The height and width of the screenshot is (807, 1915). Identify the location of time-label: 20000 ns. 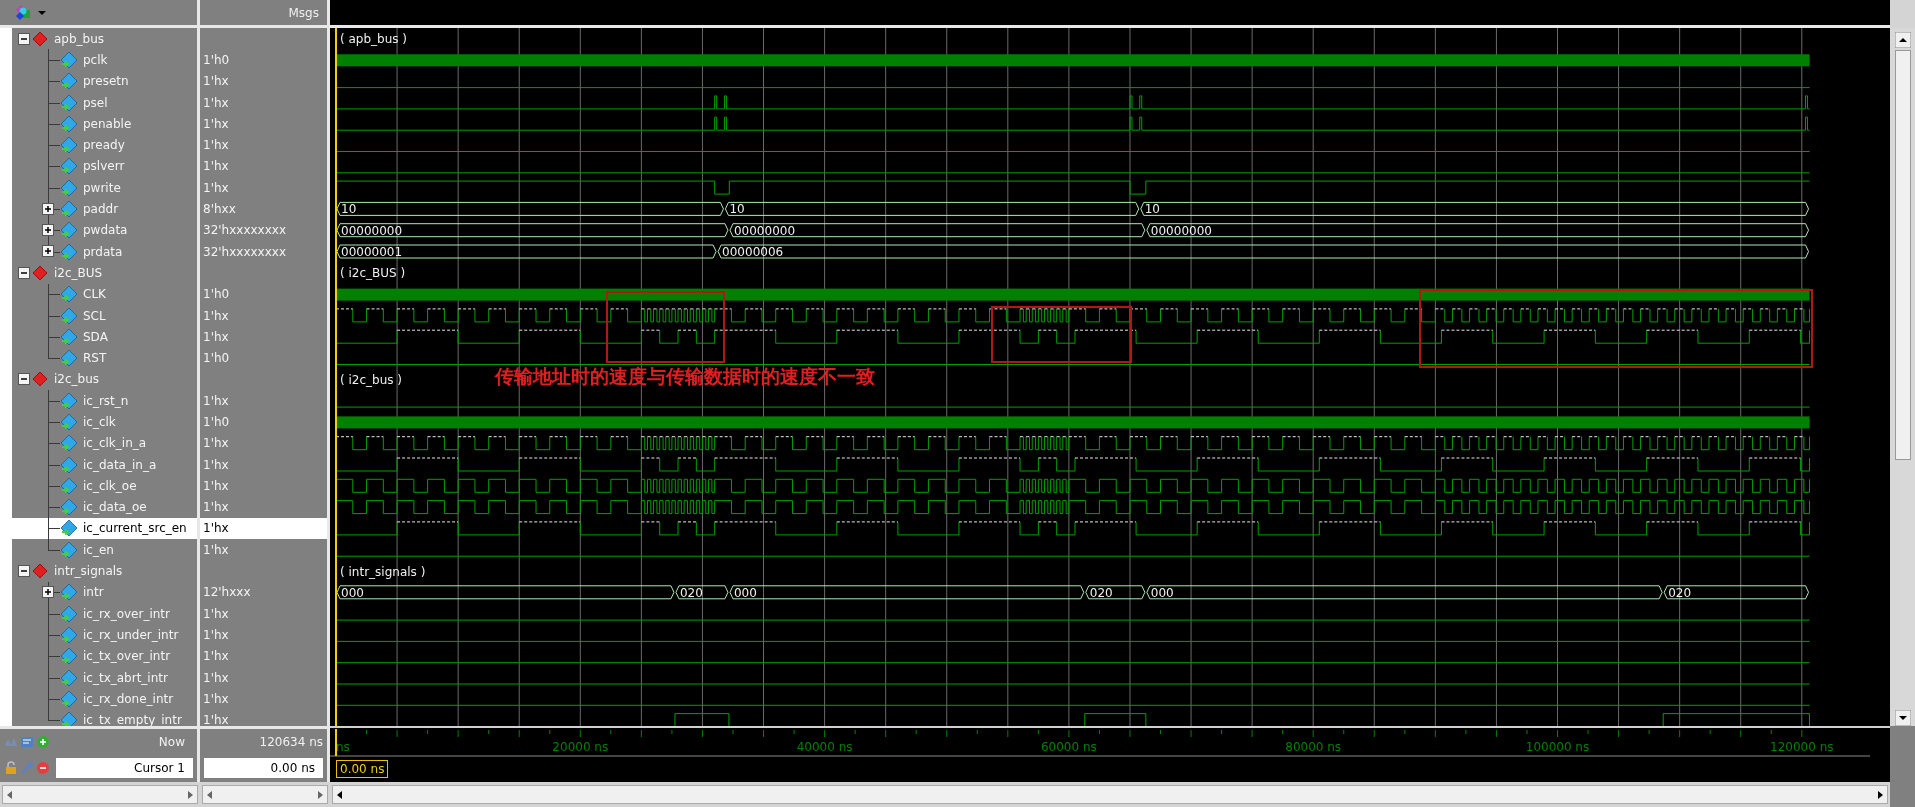
(580, 747).